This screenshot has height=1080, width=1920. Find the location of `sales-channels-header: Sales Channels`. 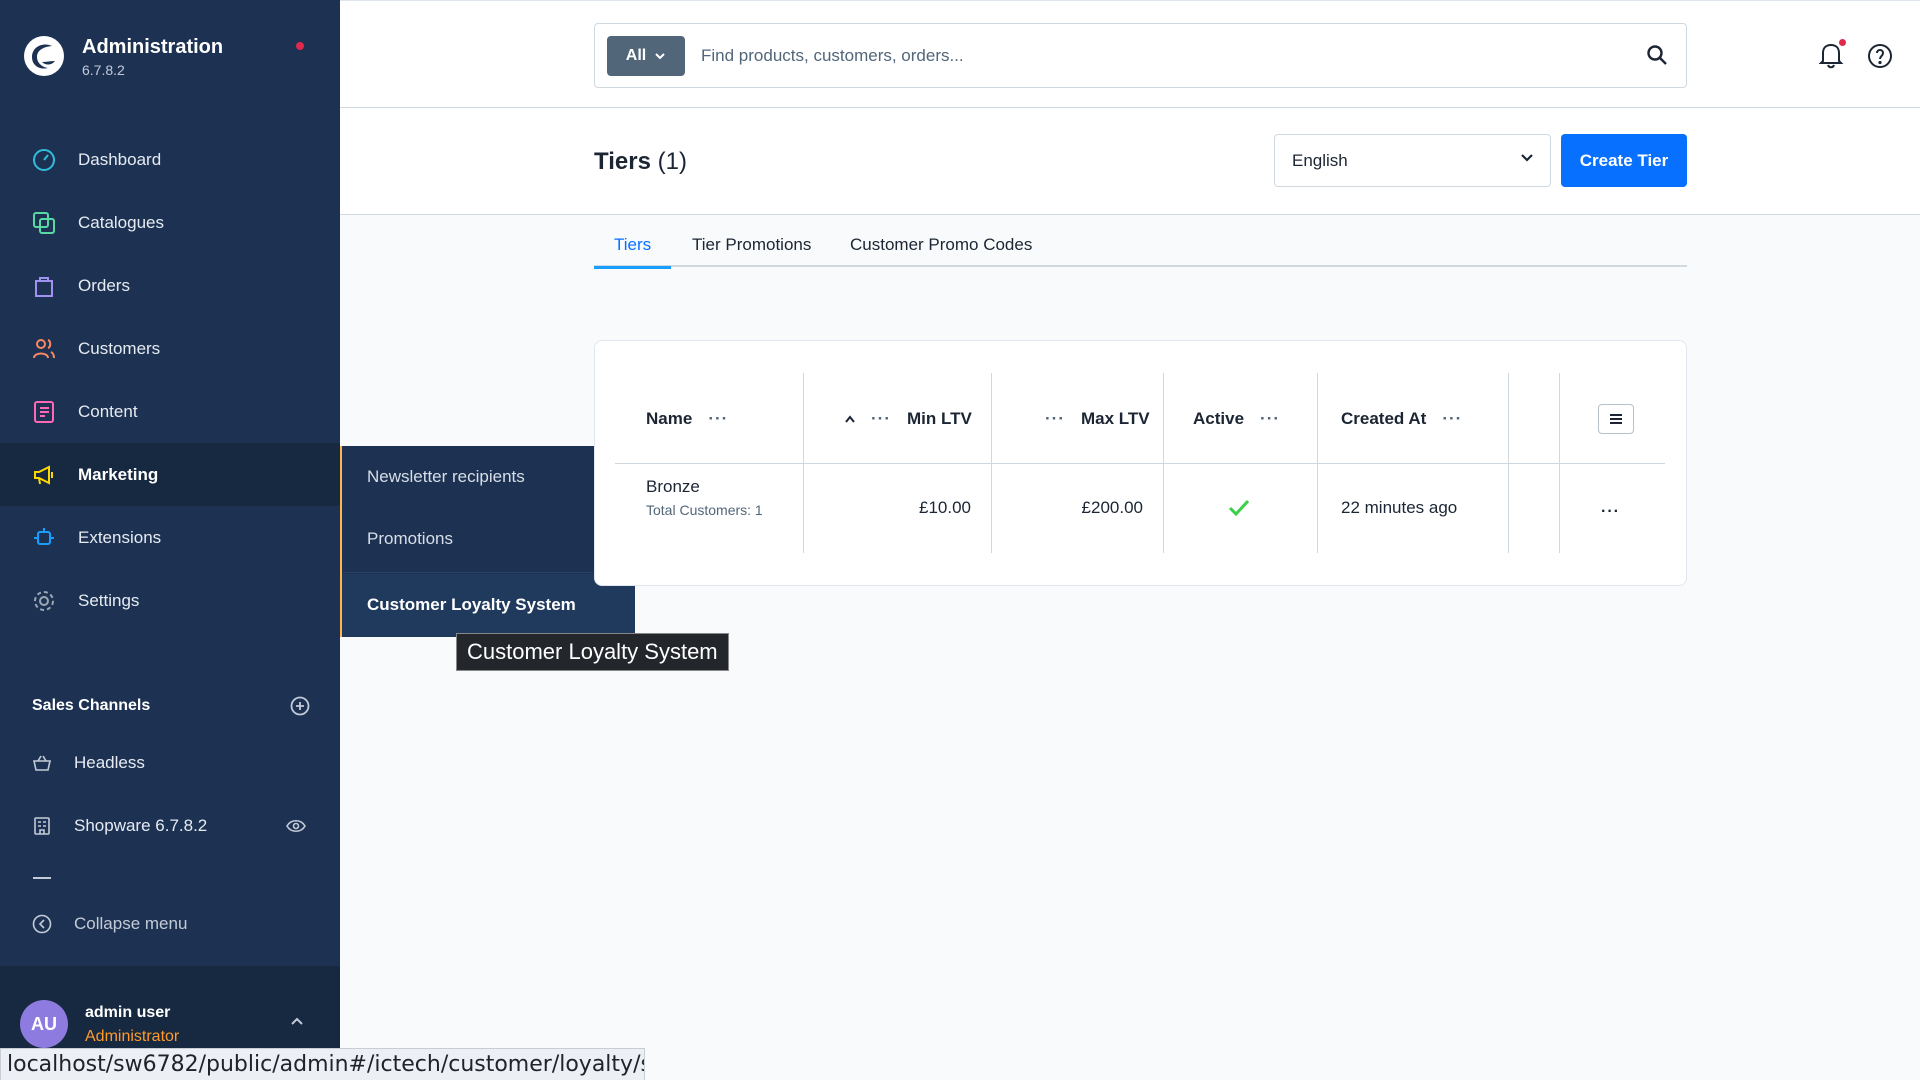

sales-channels-header: Sales Channels is located at coordinates (171, 706).